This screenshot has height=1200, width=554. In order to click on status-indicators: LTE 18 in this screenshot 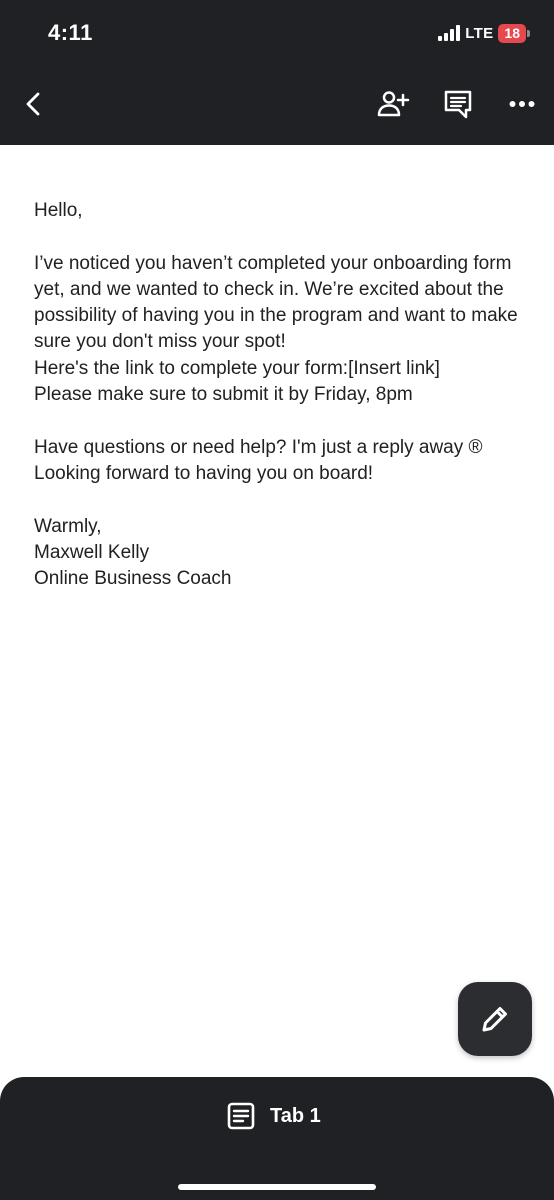, I will do `click(484, 33)`.